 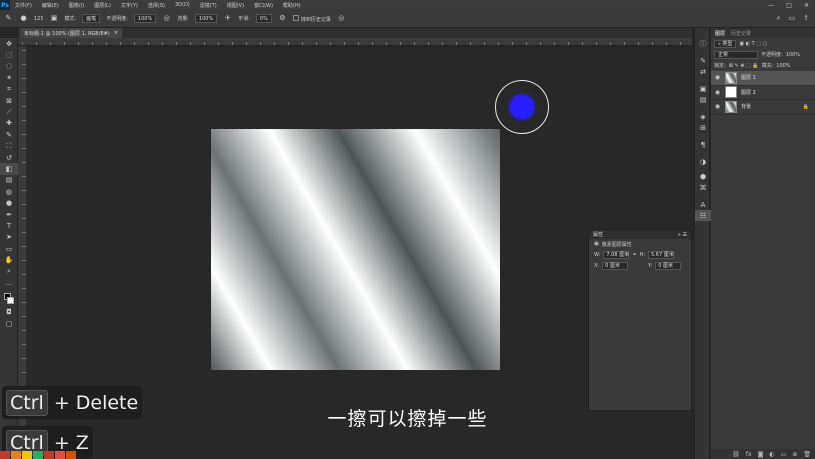 What do you see at coordinates (703, 127) in the screenshot?
I see `grid-panel-icon: ⊞` at bounding box center [703, 127].